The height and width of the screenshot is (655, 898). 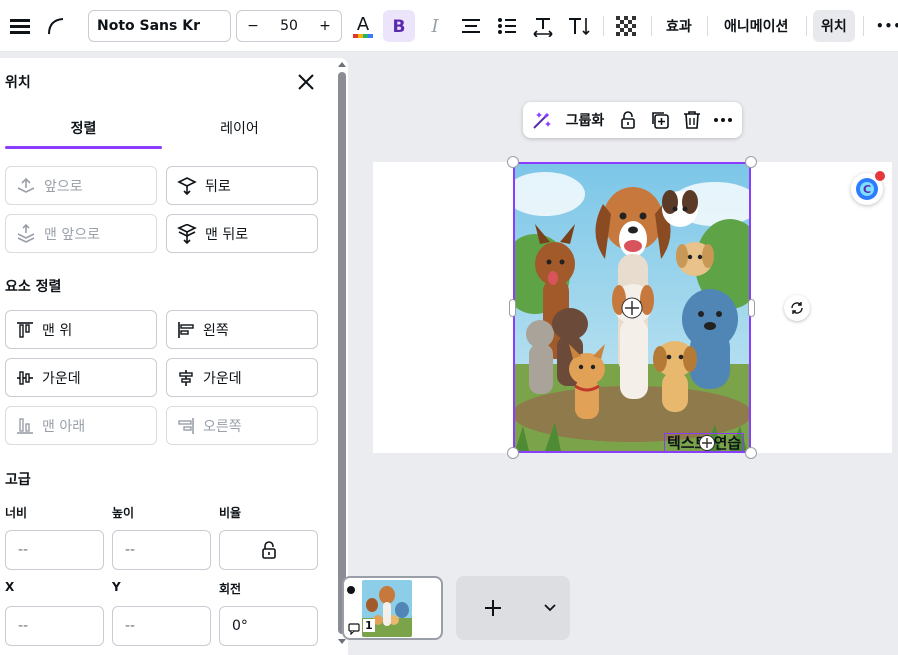 I want to click on align-top-label: 맨 위, so click(x=57, y=330).